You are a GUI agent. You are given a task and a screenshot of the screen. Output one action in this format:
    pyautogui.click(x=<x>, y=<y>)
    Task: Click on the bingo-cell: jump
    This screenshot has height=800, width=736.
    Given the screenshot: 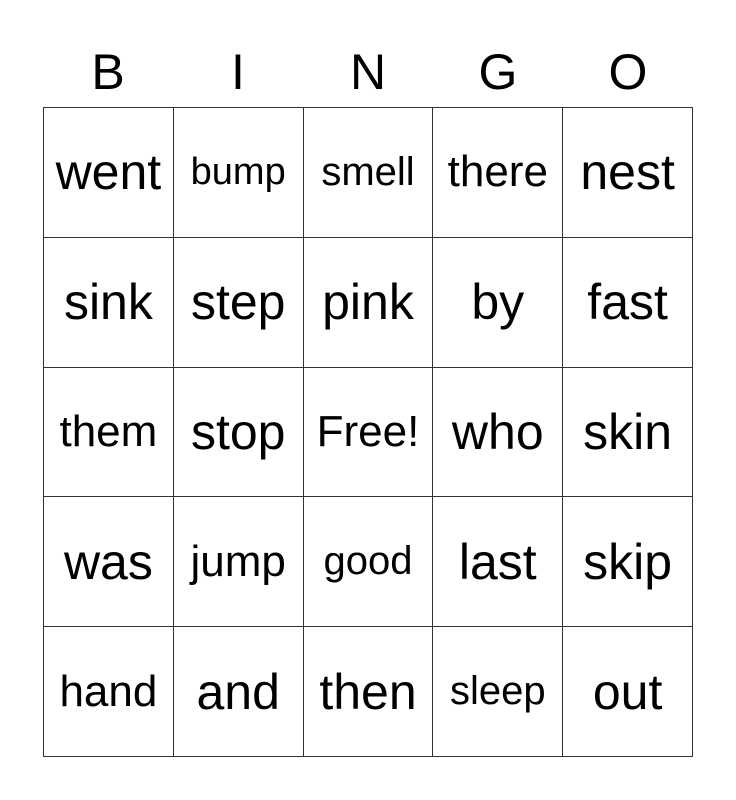 What is the action you would take?
    pyautogui.click(x=238, y=562)
    